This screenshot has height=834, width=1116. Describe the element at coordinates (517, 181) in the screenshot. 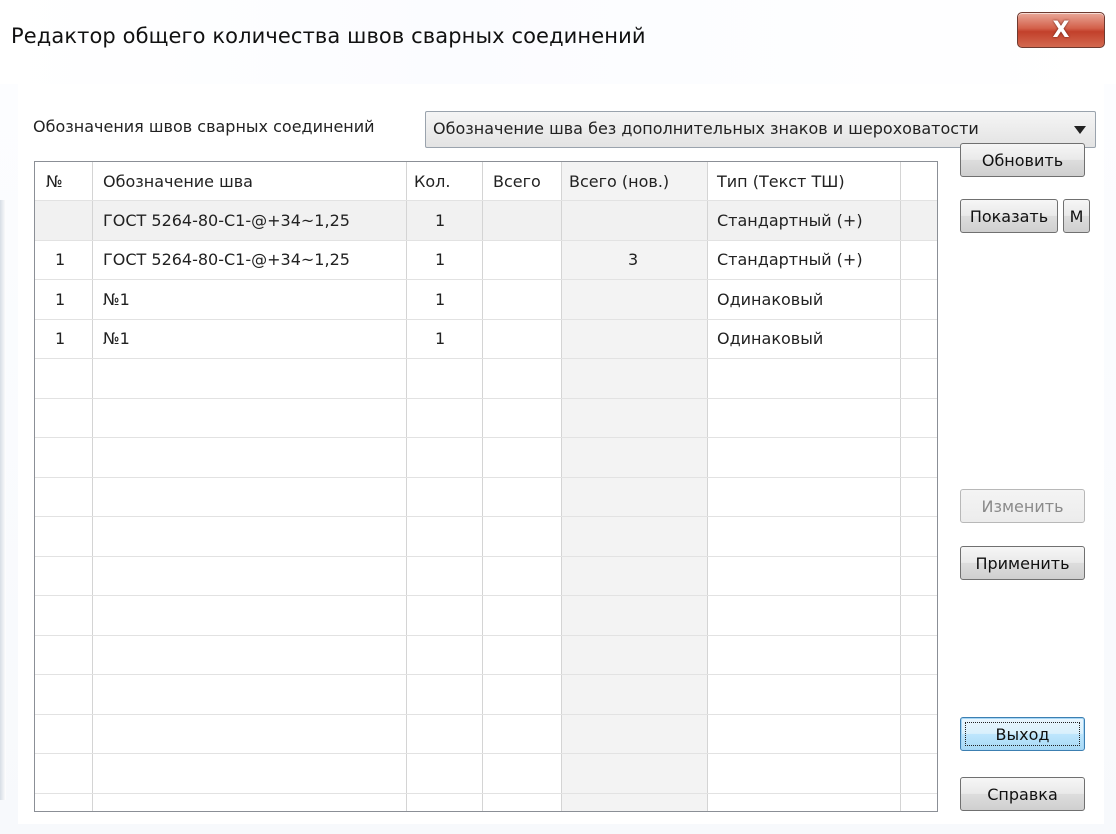

I see `column-header-total: Всего` at that location.